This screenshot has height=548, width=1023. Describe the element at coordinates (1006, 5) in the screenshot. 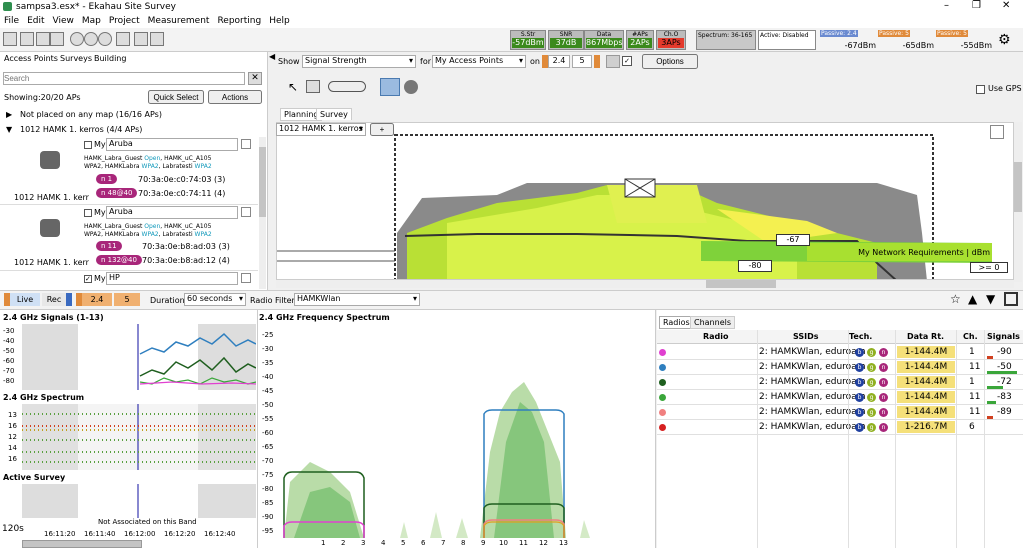

I see `close-icon: ✕` at that location.